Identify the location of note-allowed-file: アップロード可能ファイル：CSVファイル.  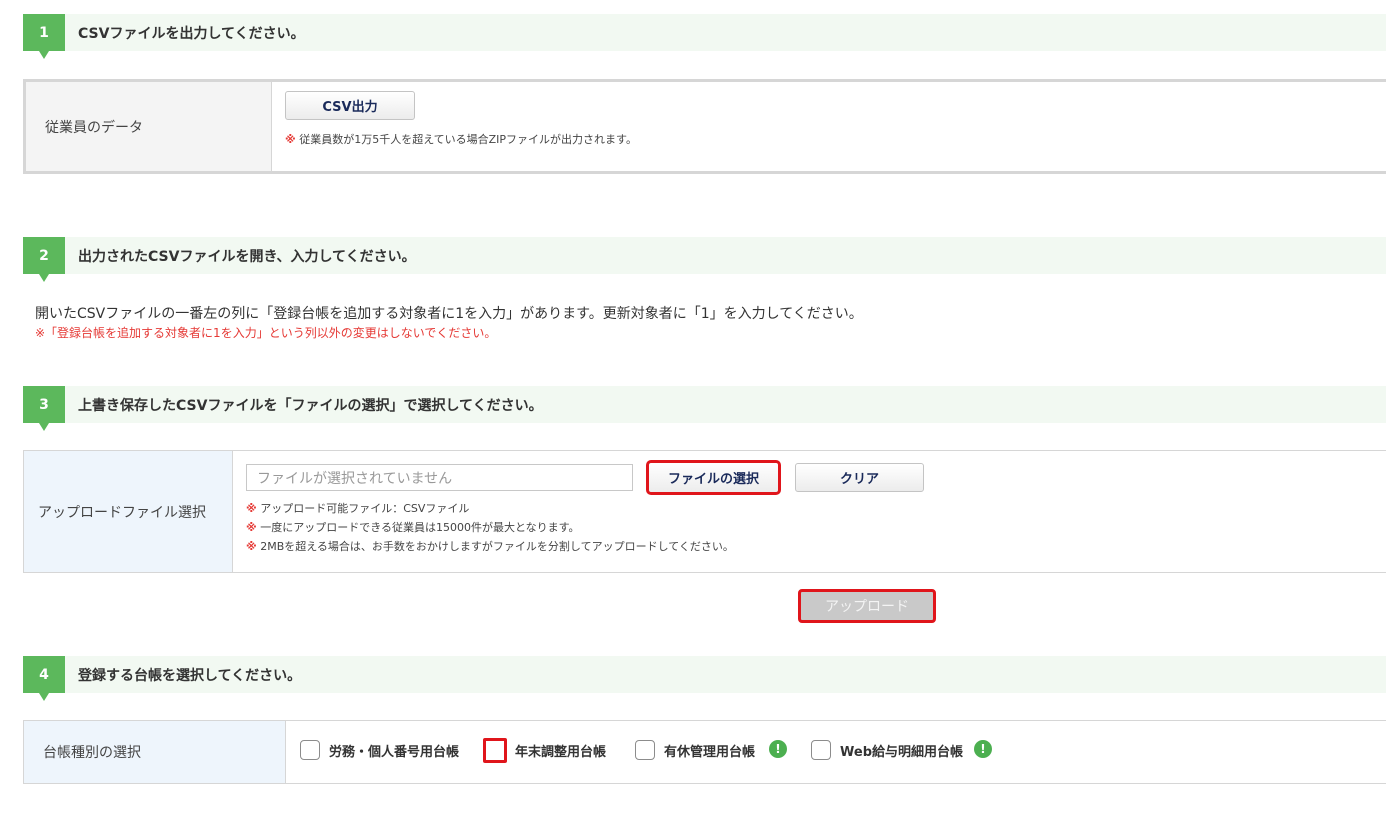
(365, 508).